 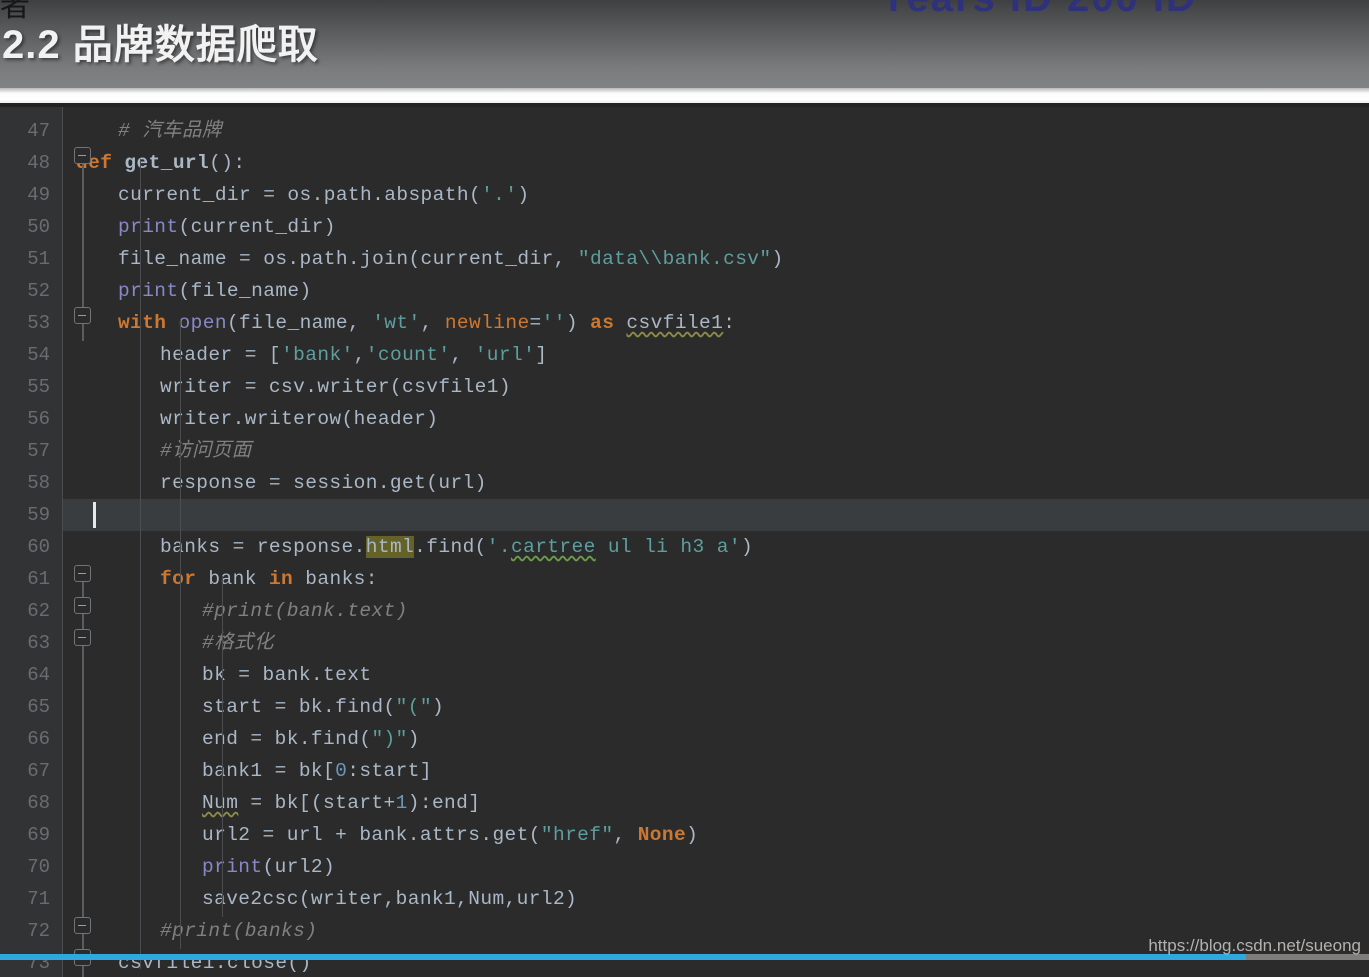 I want to click on code-line: 65 start = bk.find("("), so click(x=684, y=707).